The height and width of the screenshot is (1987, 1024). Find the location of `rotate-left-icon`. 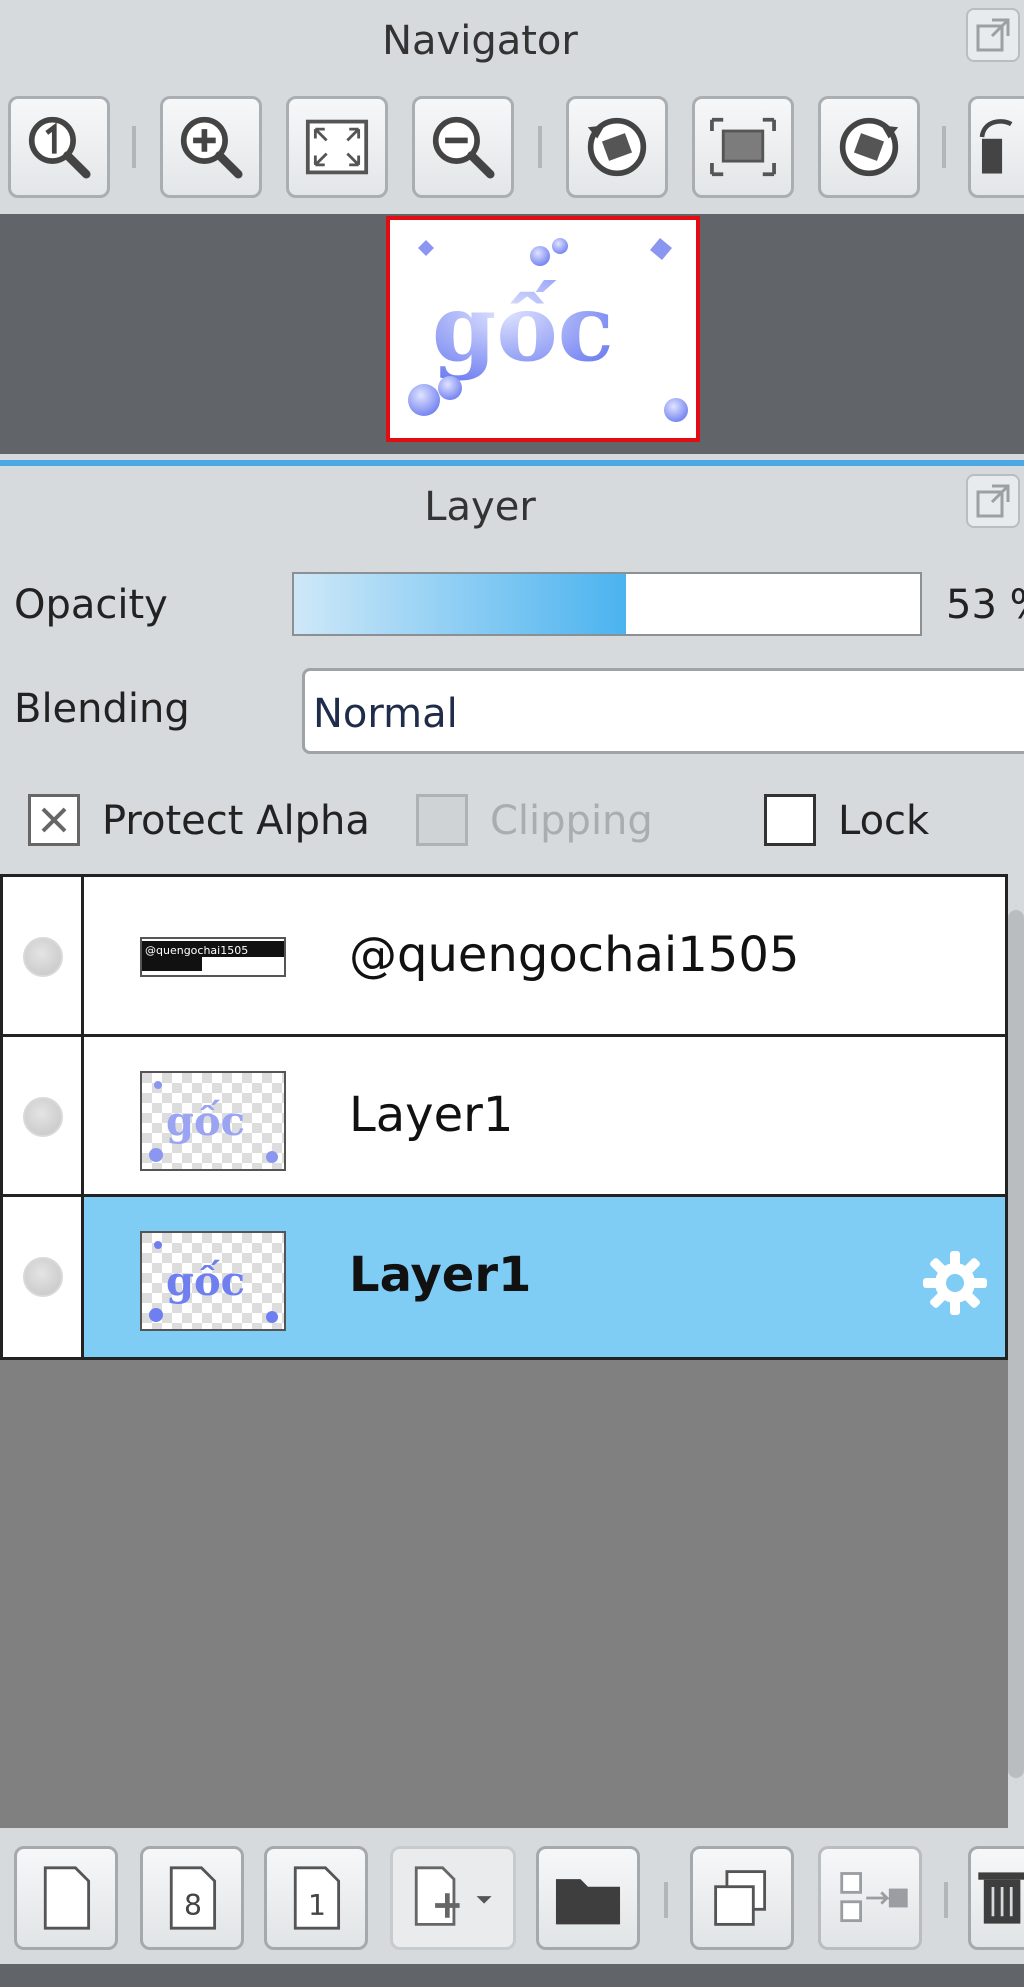

rotate-left-icon is located at coordinates (617, 147).